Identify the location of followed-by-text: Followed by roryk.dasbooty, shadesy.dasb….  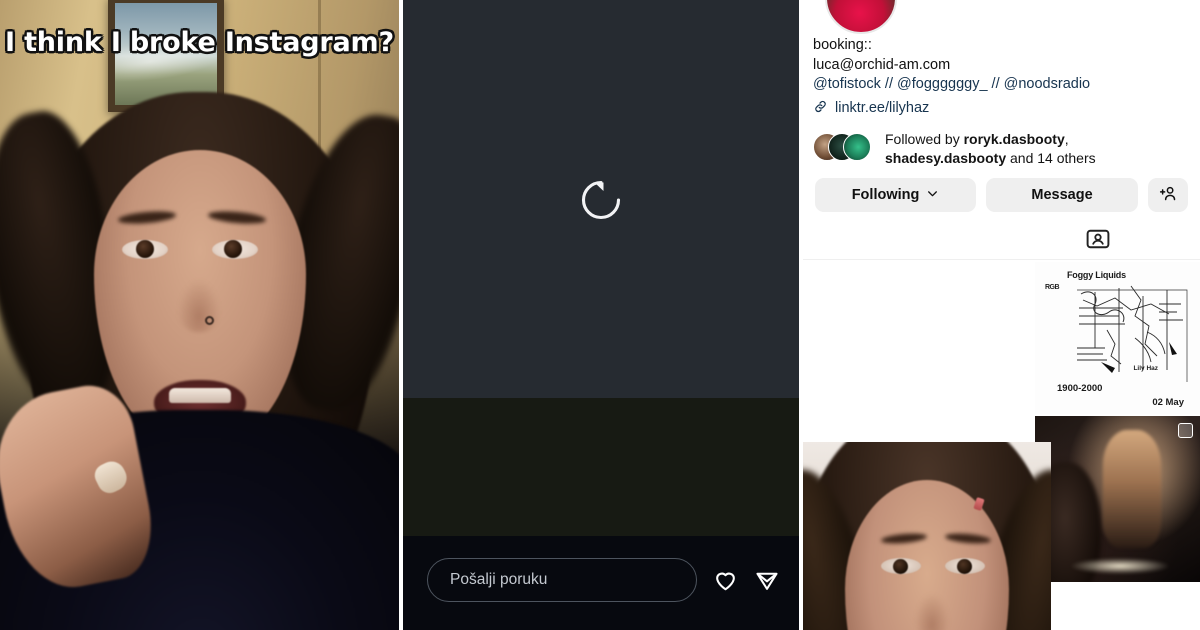
(1035, 149).